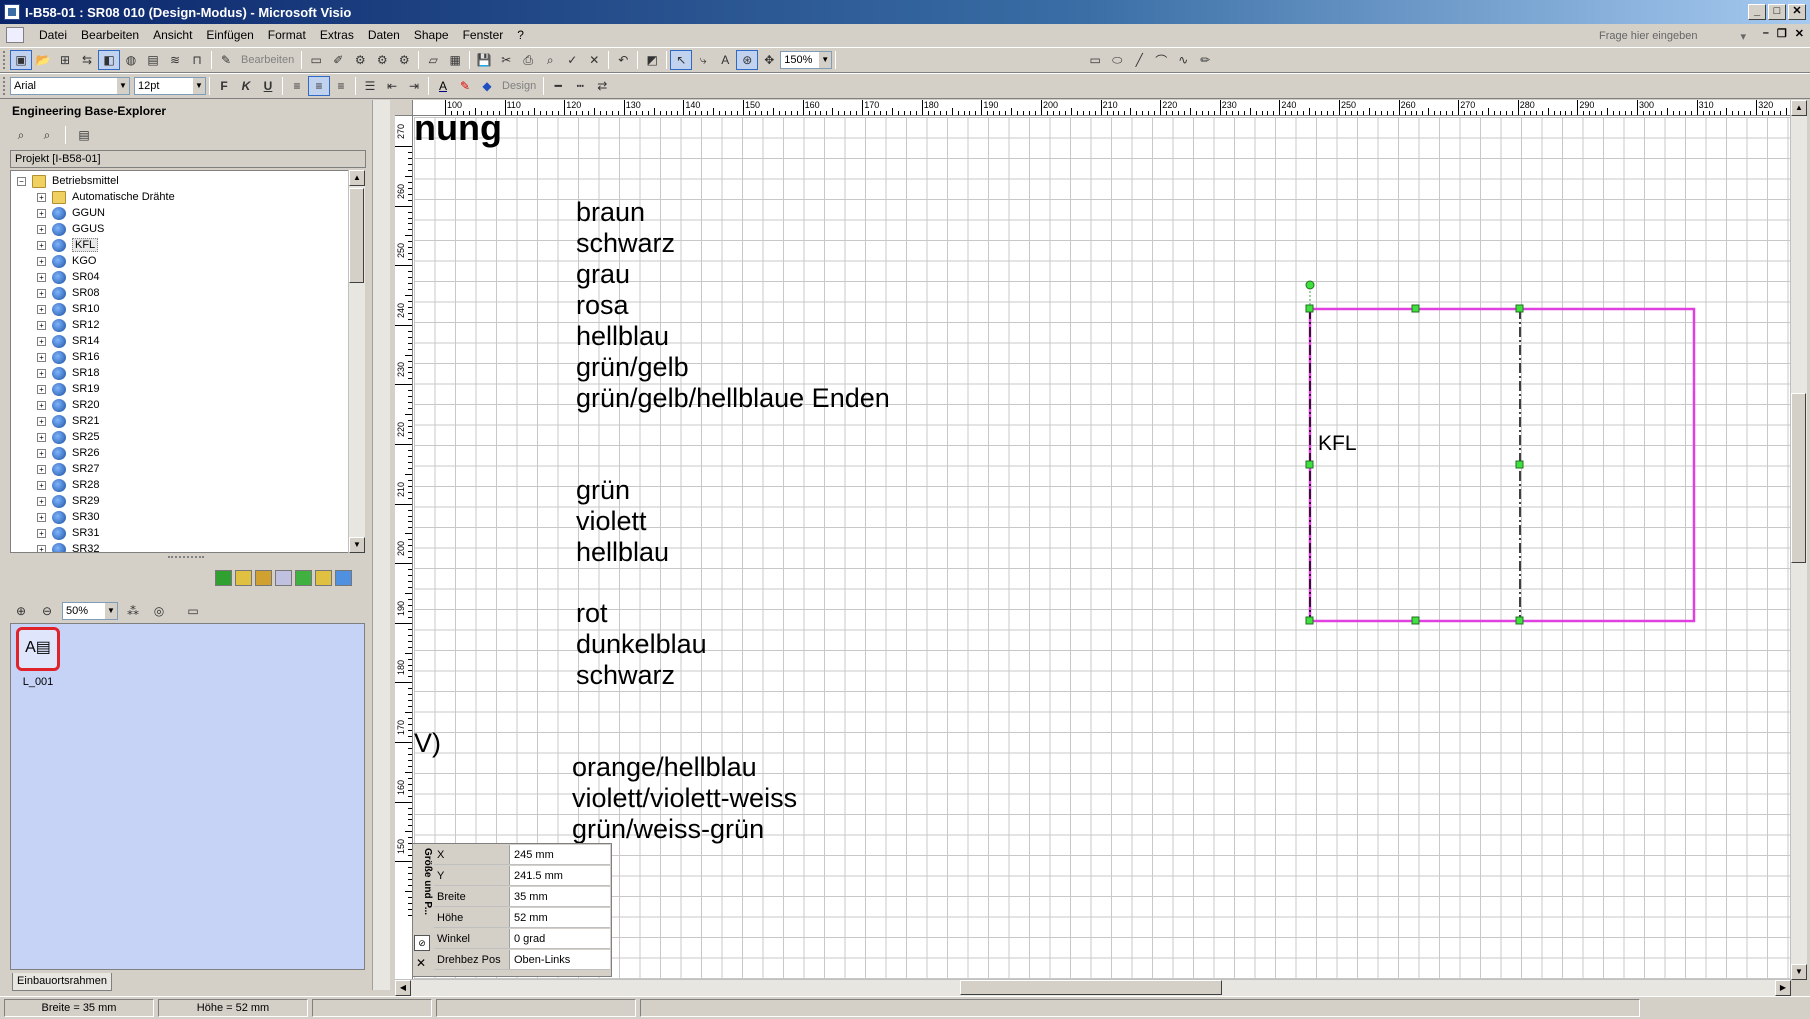  I want to click on bullets-icon: ☰, so click(370, 86).